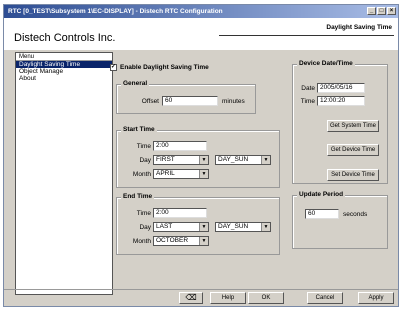  Describe the element at coordinates (113, 67) in the screenshot. I see `check-icon: ✓` at that location.